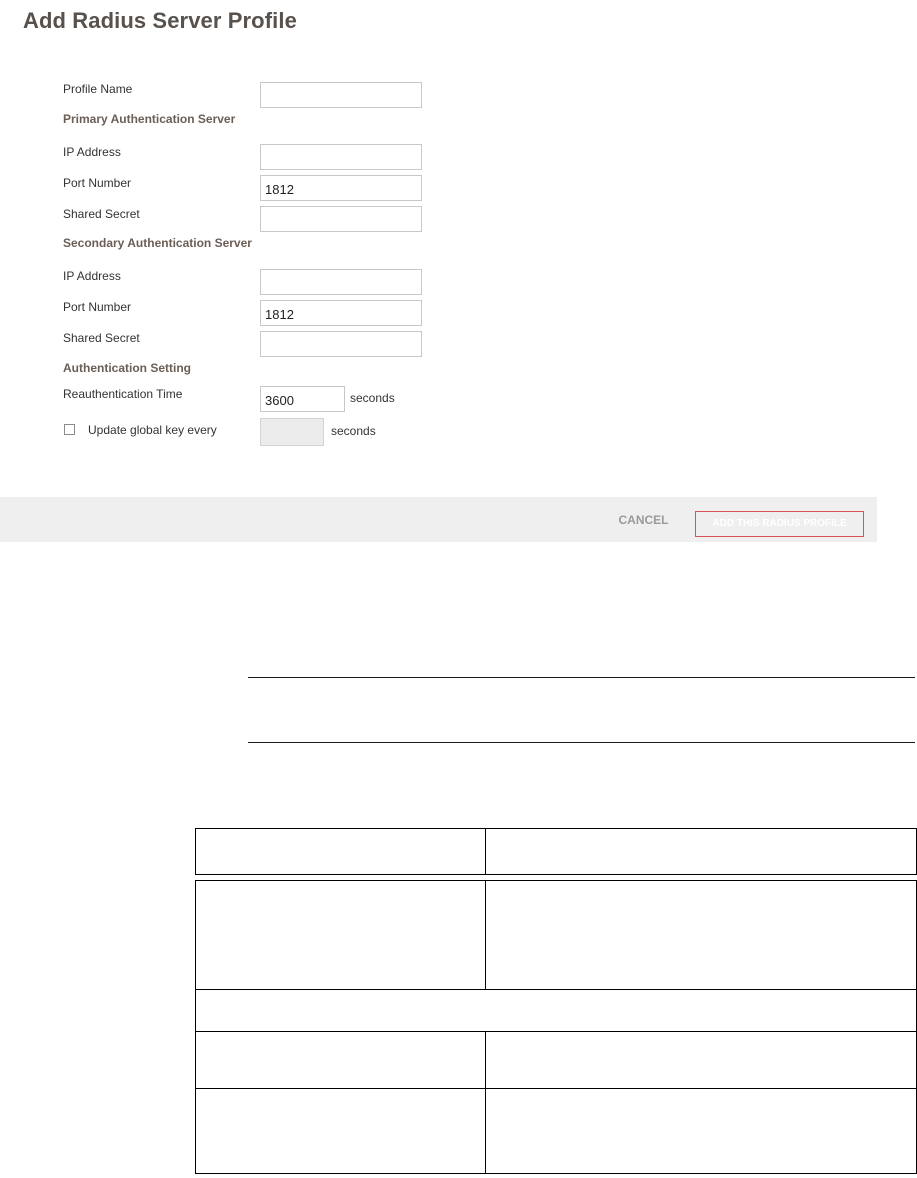 This screenshot has width=917, height=1178. What do you see at coordinates (302, 399) in the screenshot?
I see `reauthentication-time-input` at bounding box center [302, 399].